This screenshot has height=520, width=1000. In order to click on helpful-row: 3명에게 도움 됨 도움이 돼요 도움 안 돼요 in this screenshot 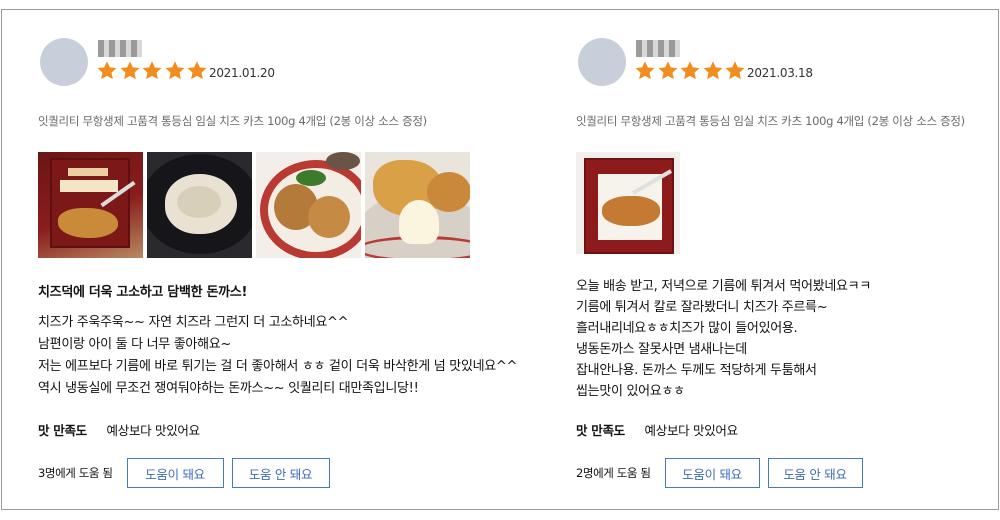, I will do `click(188, 473)`.